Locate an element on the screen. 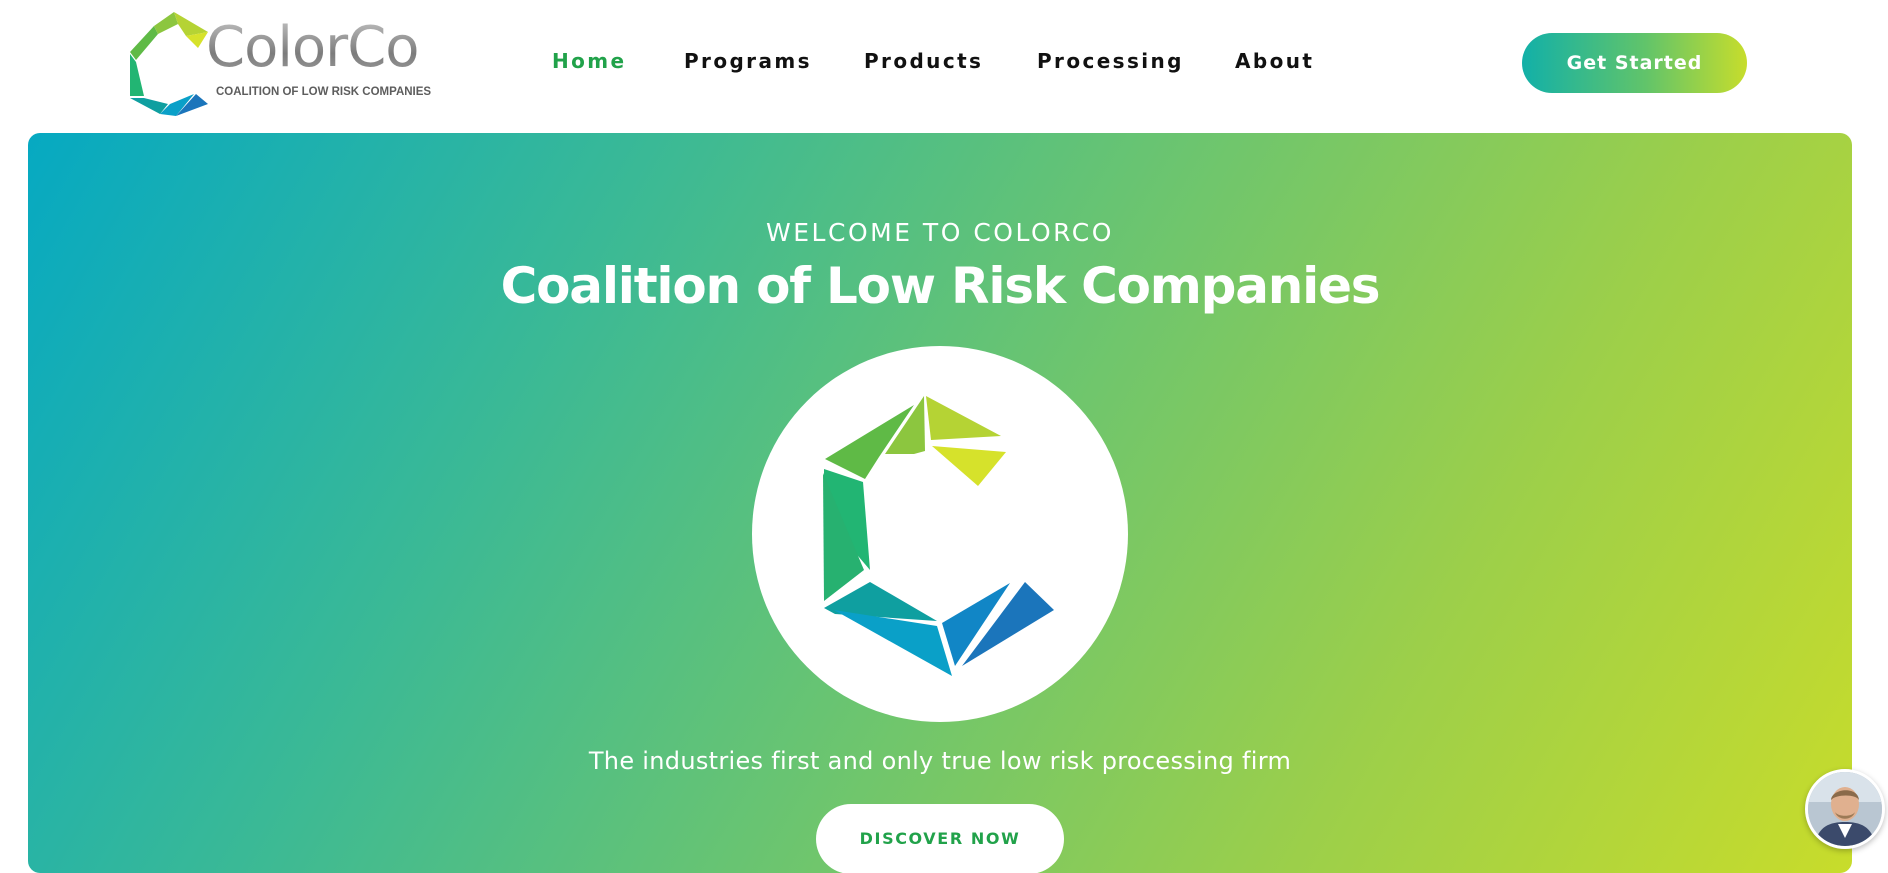 Image resolution: width=1888 pixels, height=873 pixels. colorco-logo: ColorCo COALITION OF LOW RISK COMPANIES is located at coordinates (282, 64).